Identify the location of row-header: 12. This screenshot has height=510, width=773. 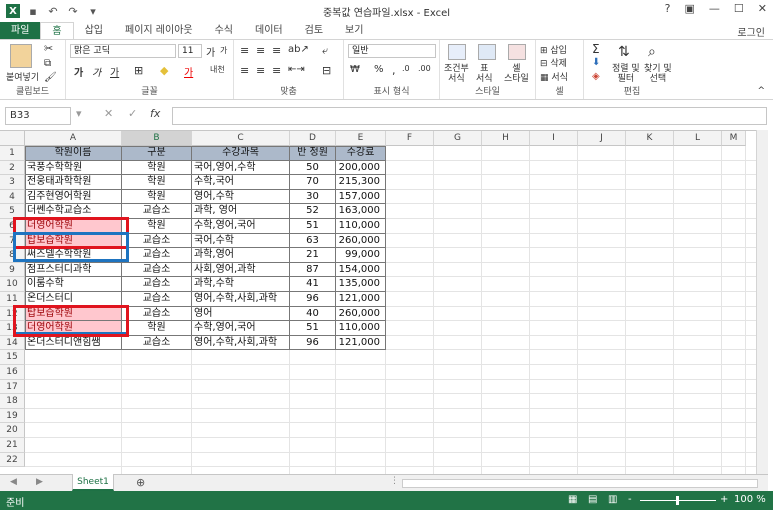
(12, 314).